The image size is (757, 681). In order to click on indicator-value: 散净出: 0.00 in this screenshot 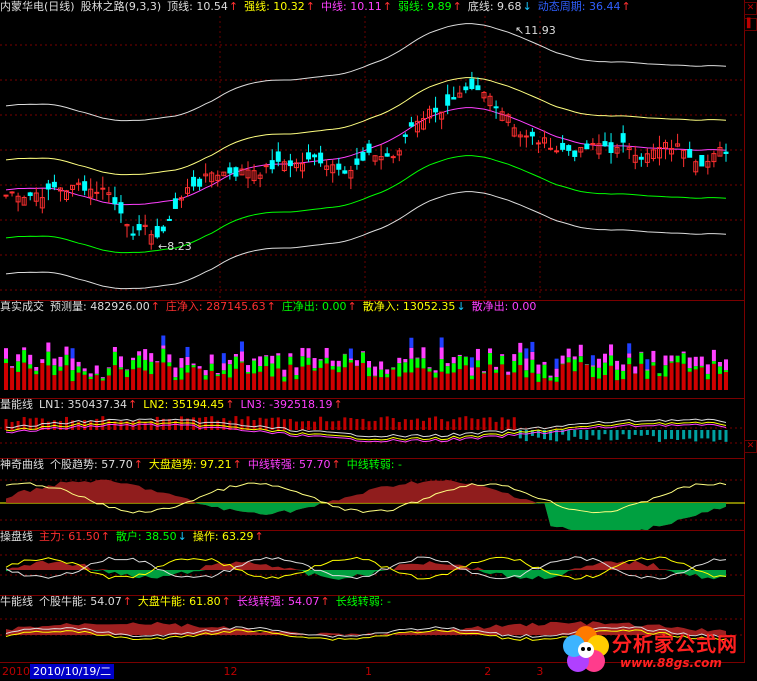, I will do `click(504, 306)`.